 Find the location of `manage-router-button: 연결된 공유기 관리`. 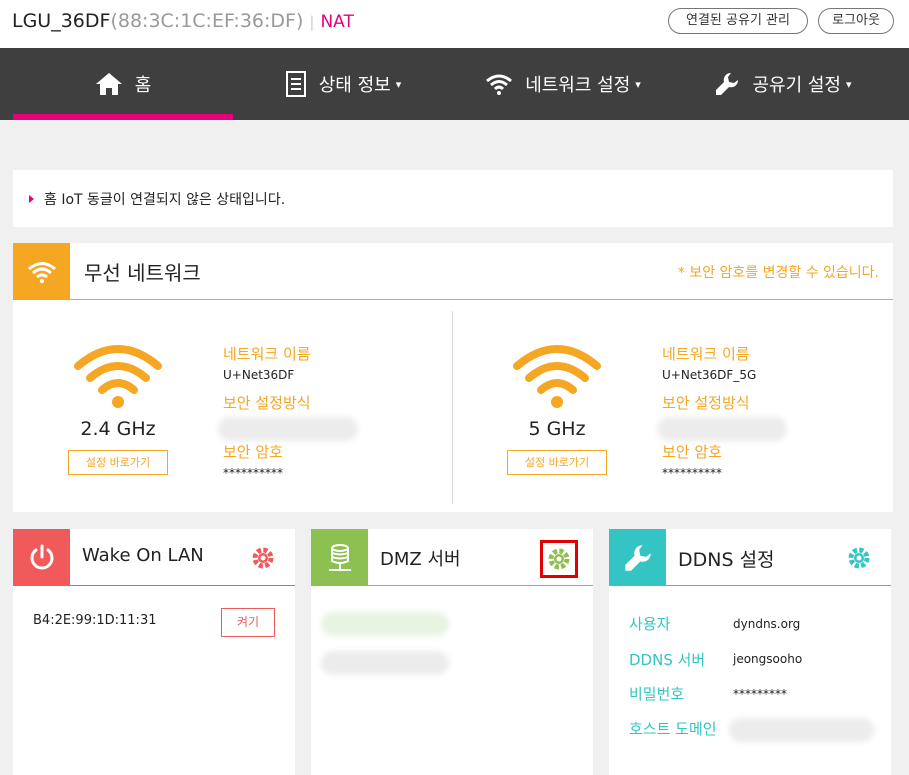

manage-router-button: 연결된 공유기 관리 is located at coordinates (738, 21).